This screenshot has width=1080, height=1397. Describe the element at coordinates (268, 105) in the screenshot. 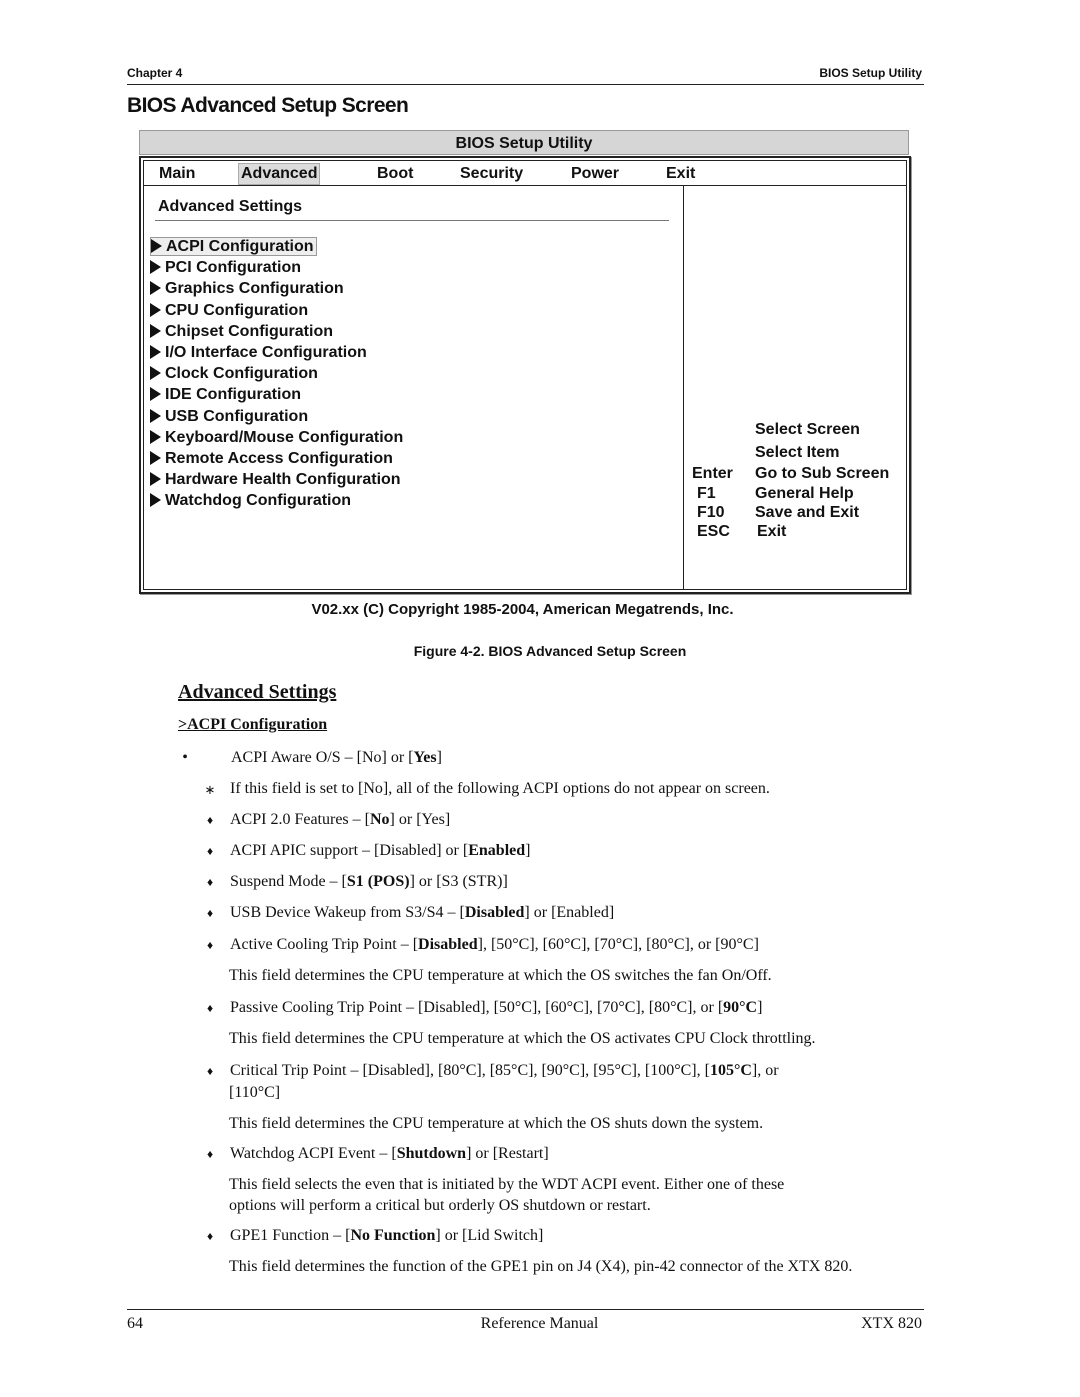

I see `section-title: BIOS Advanced Setup Screen` at that location.